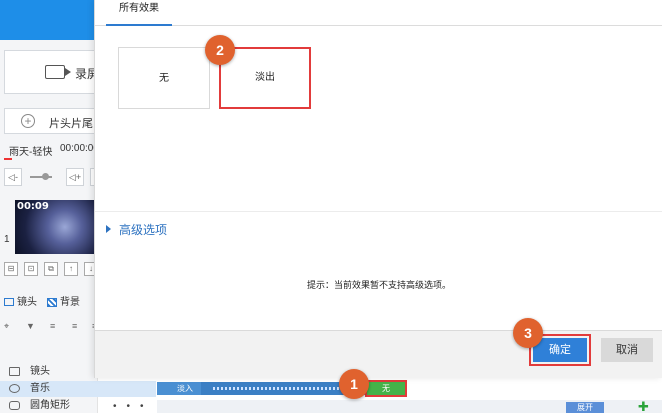  I want to click on clip-duration: 00:09, so click(33, 206).